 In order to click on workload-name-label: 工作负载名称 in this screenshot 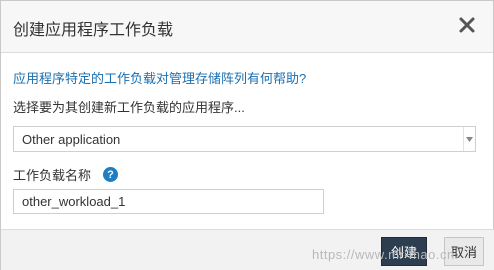, I will do `click(52, 175)`.